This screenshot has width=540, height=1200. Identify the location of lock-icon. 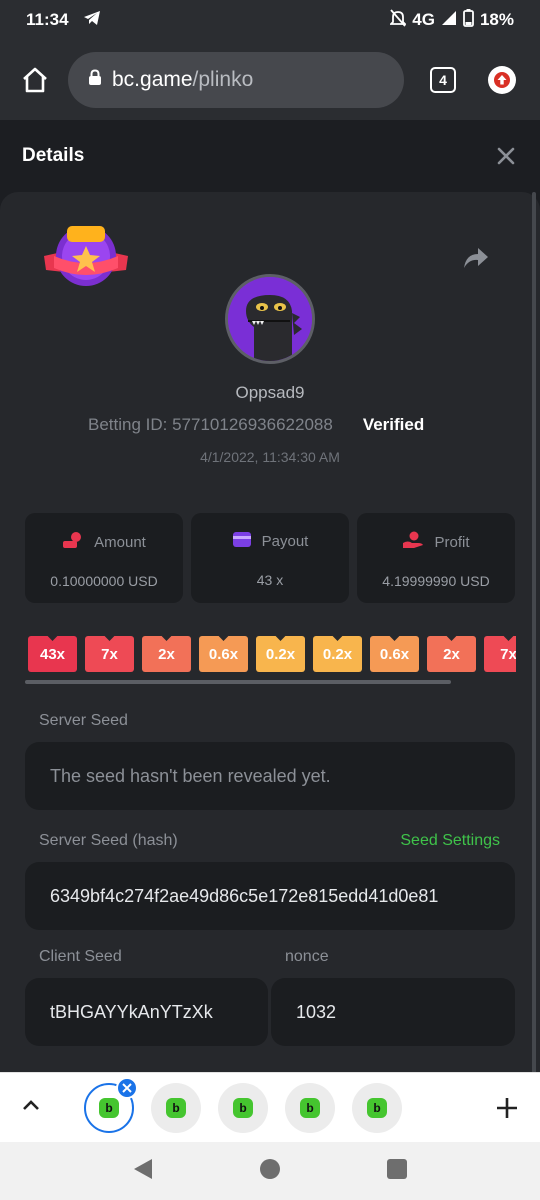
(95, 80).